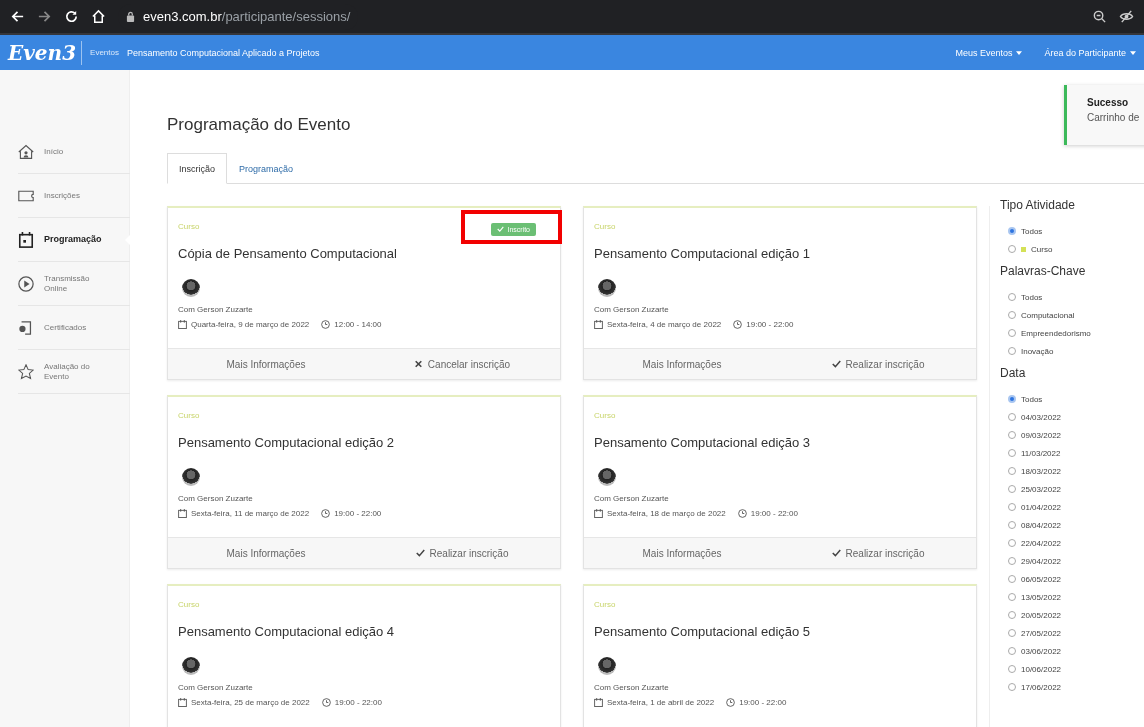 This screenshot has width=1144, height=727. I want to click on nav-menu: Área do Participante, so click(1090, 52).